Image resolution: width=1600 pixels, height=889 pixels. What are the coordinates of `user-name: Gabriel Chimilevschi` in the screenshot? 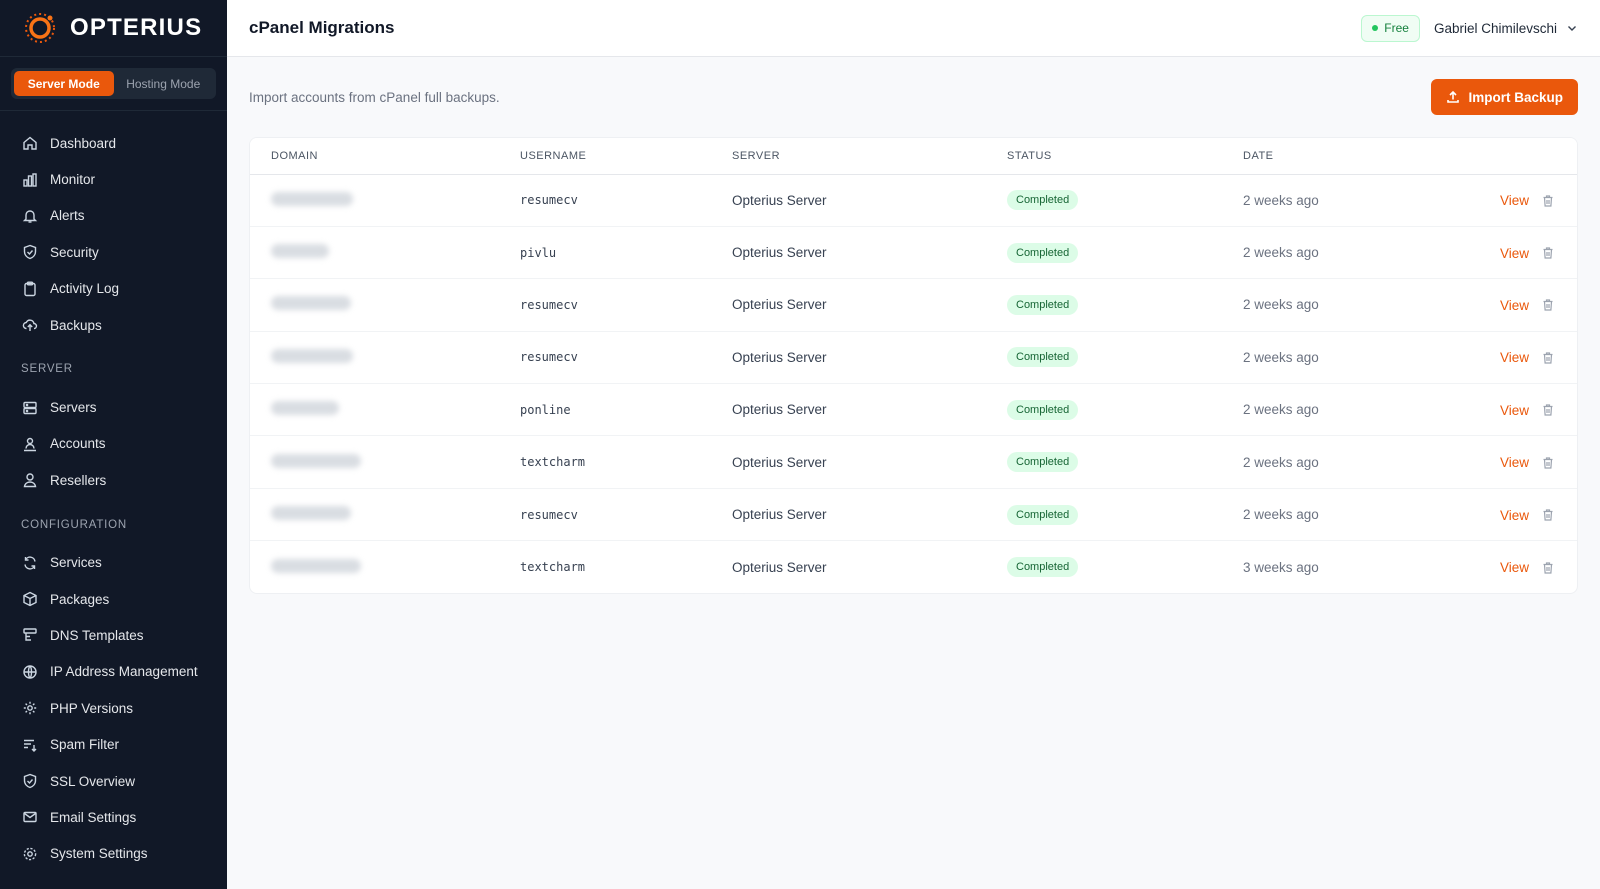 It's located at (1495, 28).